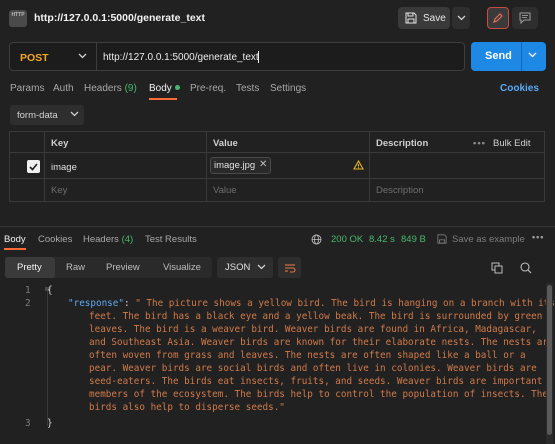 The width and height of the screenshot is (555, 444). Describe the element at coordinates (316, 239) in the screenshot. I see `globe-icon` at that location.